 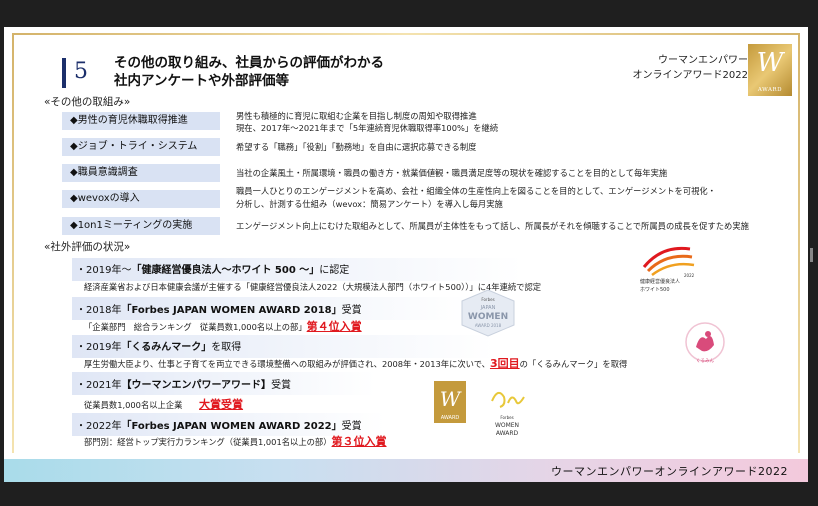 What do you see at coordinates (133, 405) in the screenshot?
I see `eval-sub-text: 従業員数1,000名以上企業` at bounding box center [133, 405].